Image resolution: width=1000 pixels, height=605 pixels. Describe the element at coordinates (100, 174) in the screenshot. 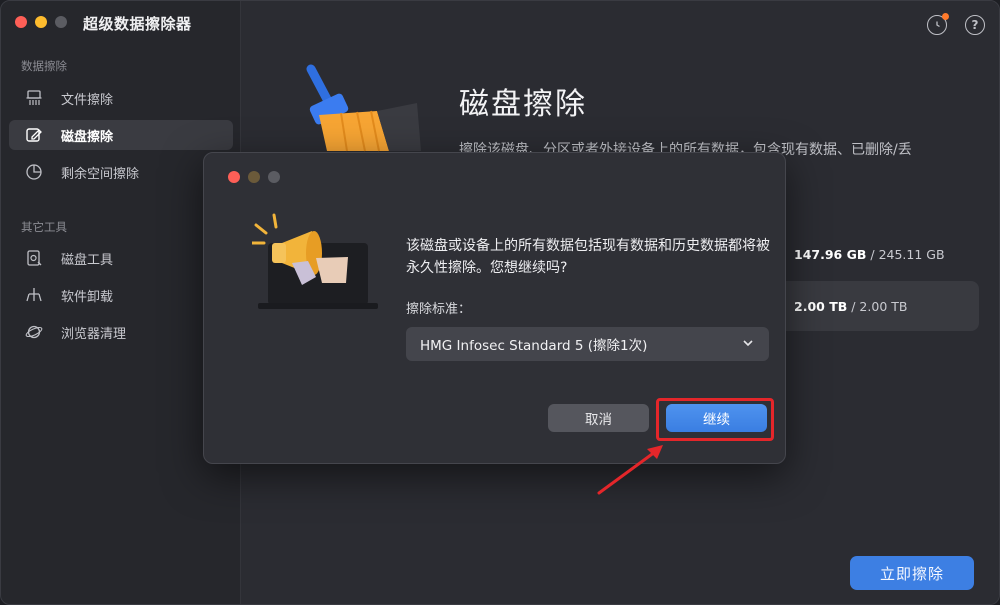

I see `sidebar-item-label: 剩余空间擦除` at that location.